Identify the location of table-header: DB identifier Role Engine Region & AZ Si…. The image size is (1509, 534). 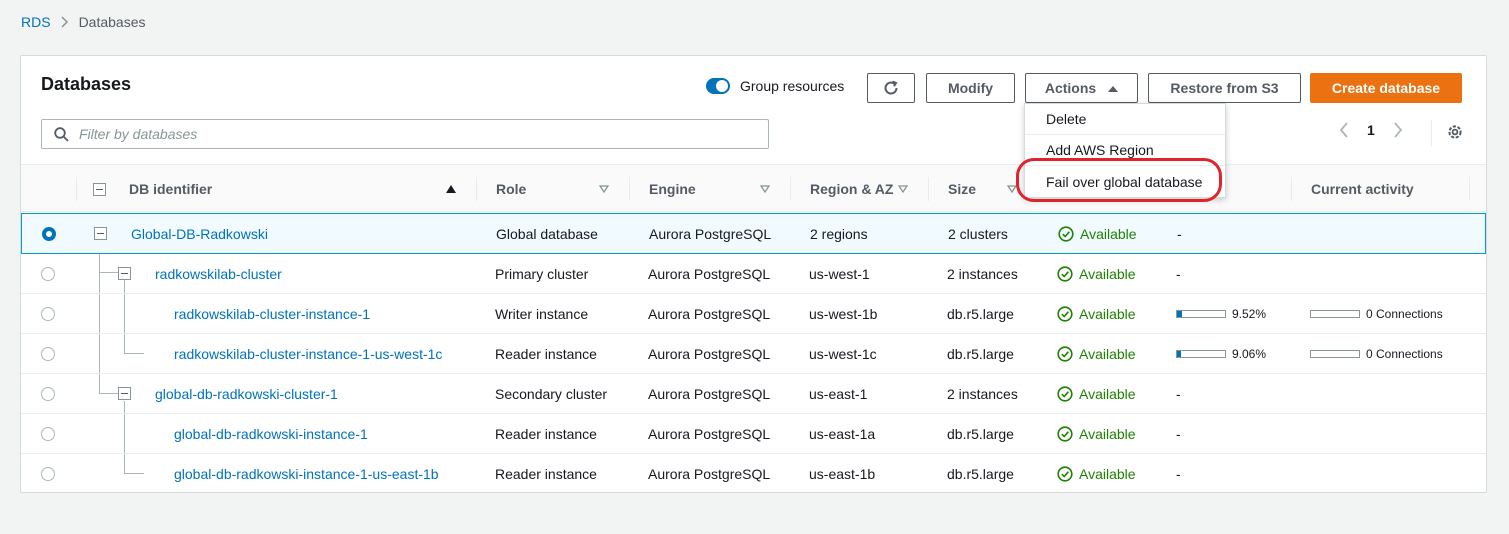
(753, 188).